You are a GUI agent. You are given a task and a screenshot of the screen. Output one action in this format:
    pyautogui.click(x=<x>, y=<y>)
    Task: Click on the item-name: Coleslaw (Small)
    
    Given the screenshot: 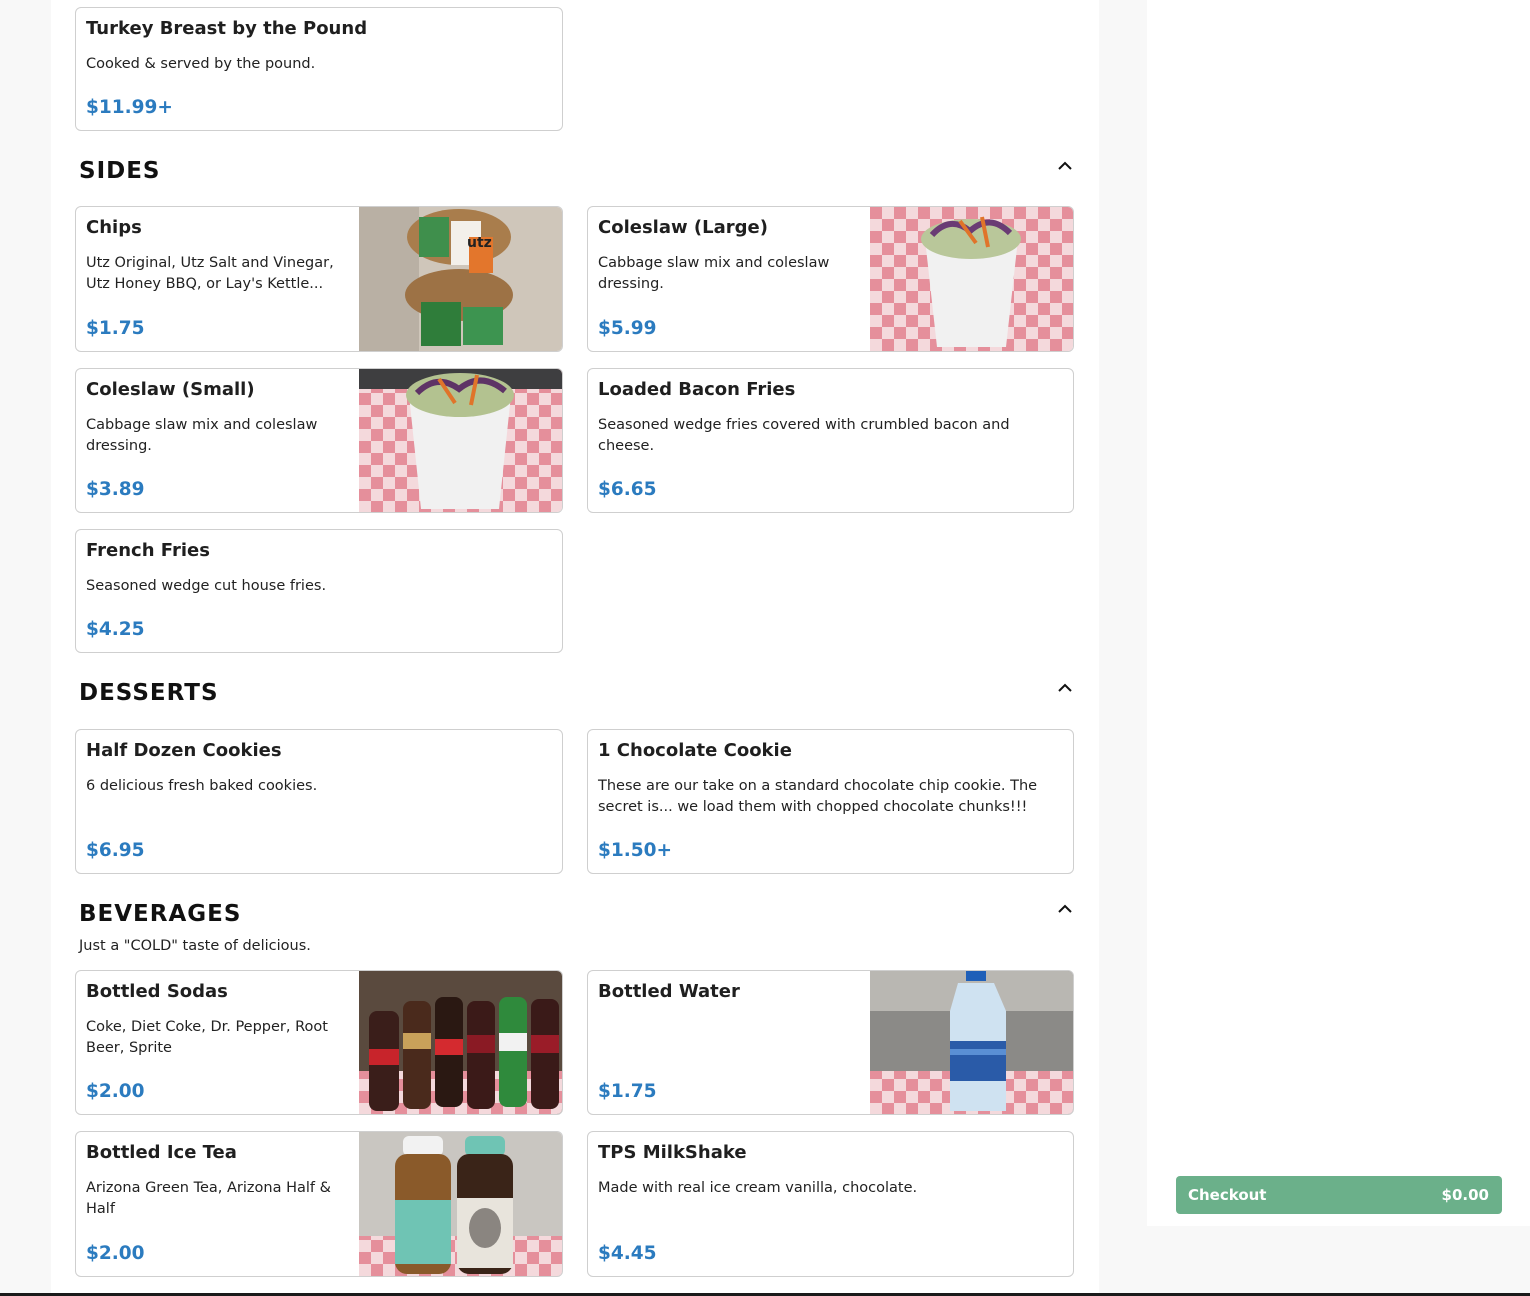 What is the action you would take?
    pyautogui.click(x=170, y=389)
    